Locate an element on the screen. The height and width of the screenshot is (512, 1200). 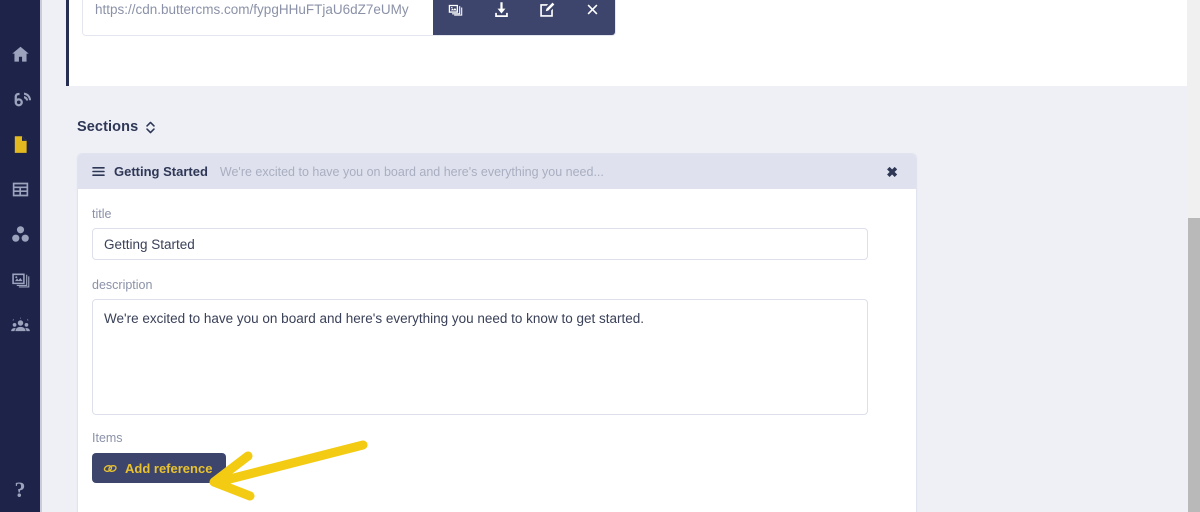
sidebar-item-pages is located at coordinates (20, 144).